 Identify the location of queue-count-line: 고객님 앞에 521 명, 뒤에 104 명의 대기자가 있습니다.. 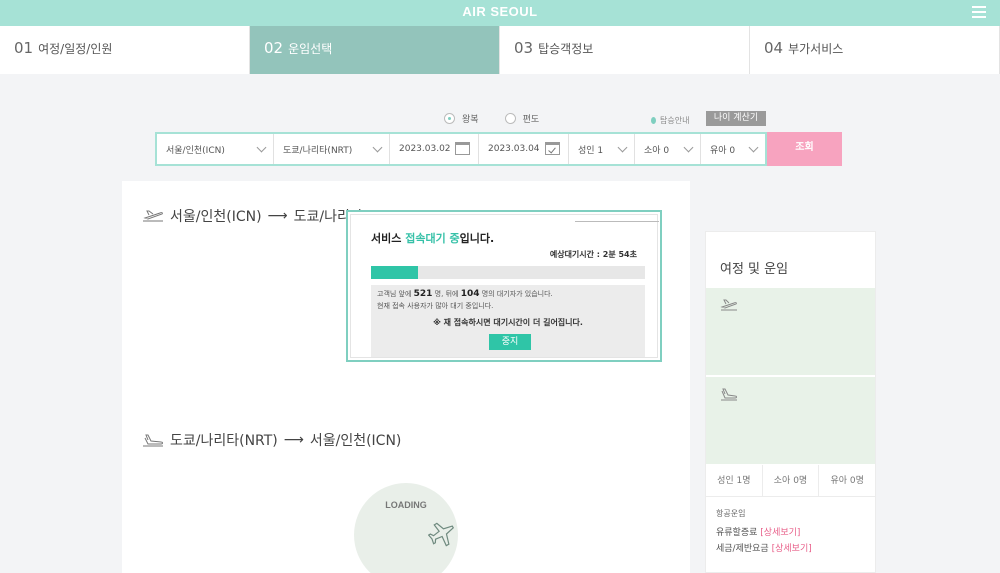
(465, 294).